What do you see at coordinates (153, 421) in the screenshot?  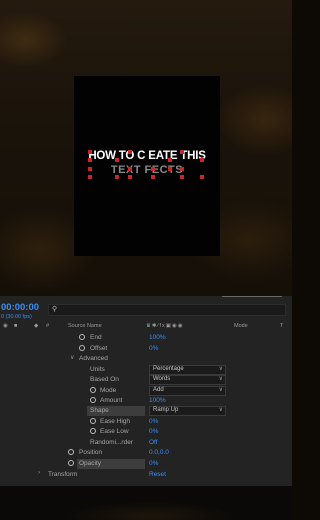 I see `ease-high-value: 0%` at bounding box center [153, 421].